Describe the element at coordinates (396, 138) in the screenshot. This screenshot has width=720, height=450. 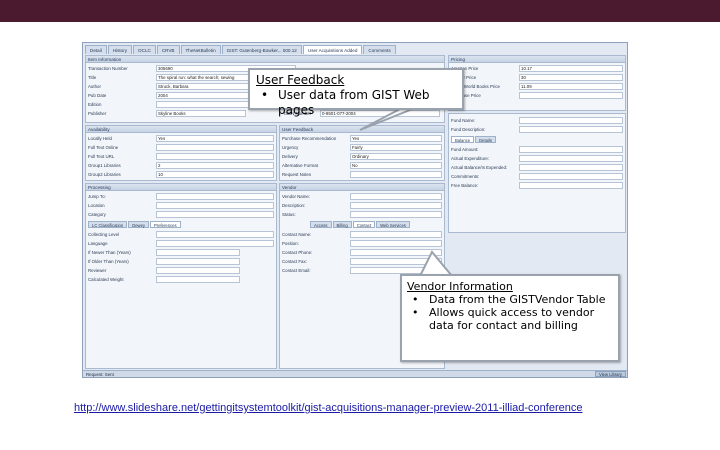
I see `purchase-recommendation-field: Yes` at that location.